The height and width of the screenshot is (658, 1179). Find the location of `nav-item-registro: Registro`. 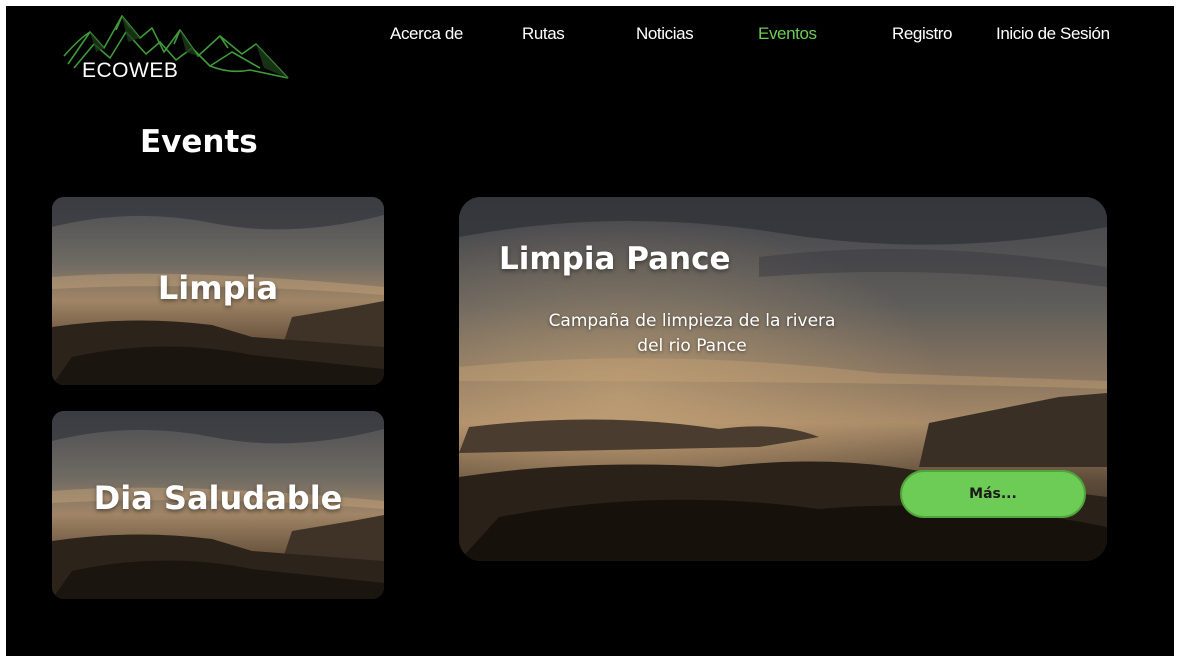

nav-item-registro: Registro is located at coordinates (922, 34).